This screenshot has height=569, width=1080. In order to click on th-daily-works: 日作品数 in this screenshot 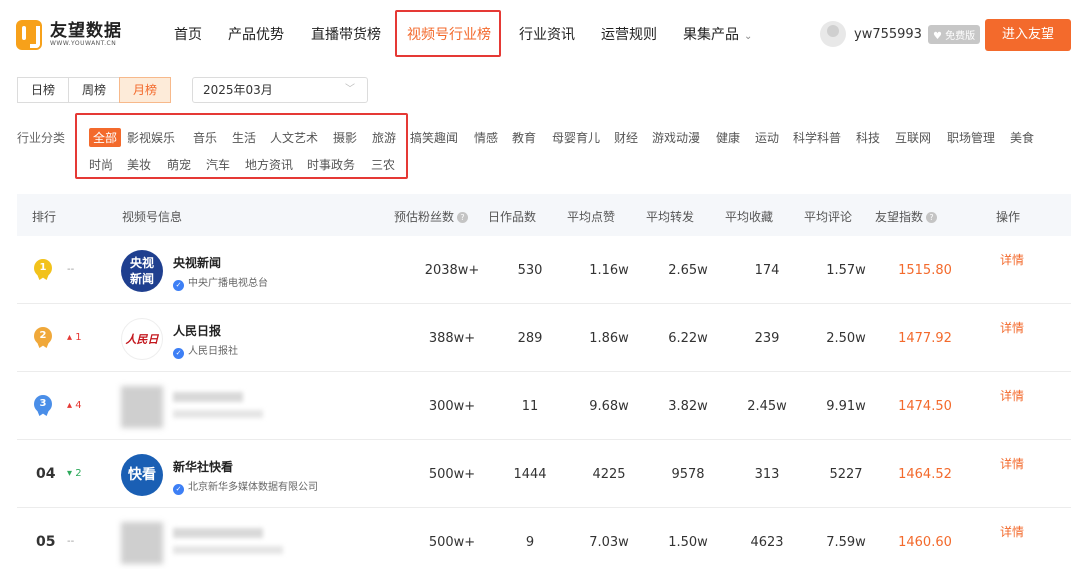, I will do `click(512, 216)`.